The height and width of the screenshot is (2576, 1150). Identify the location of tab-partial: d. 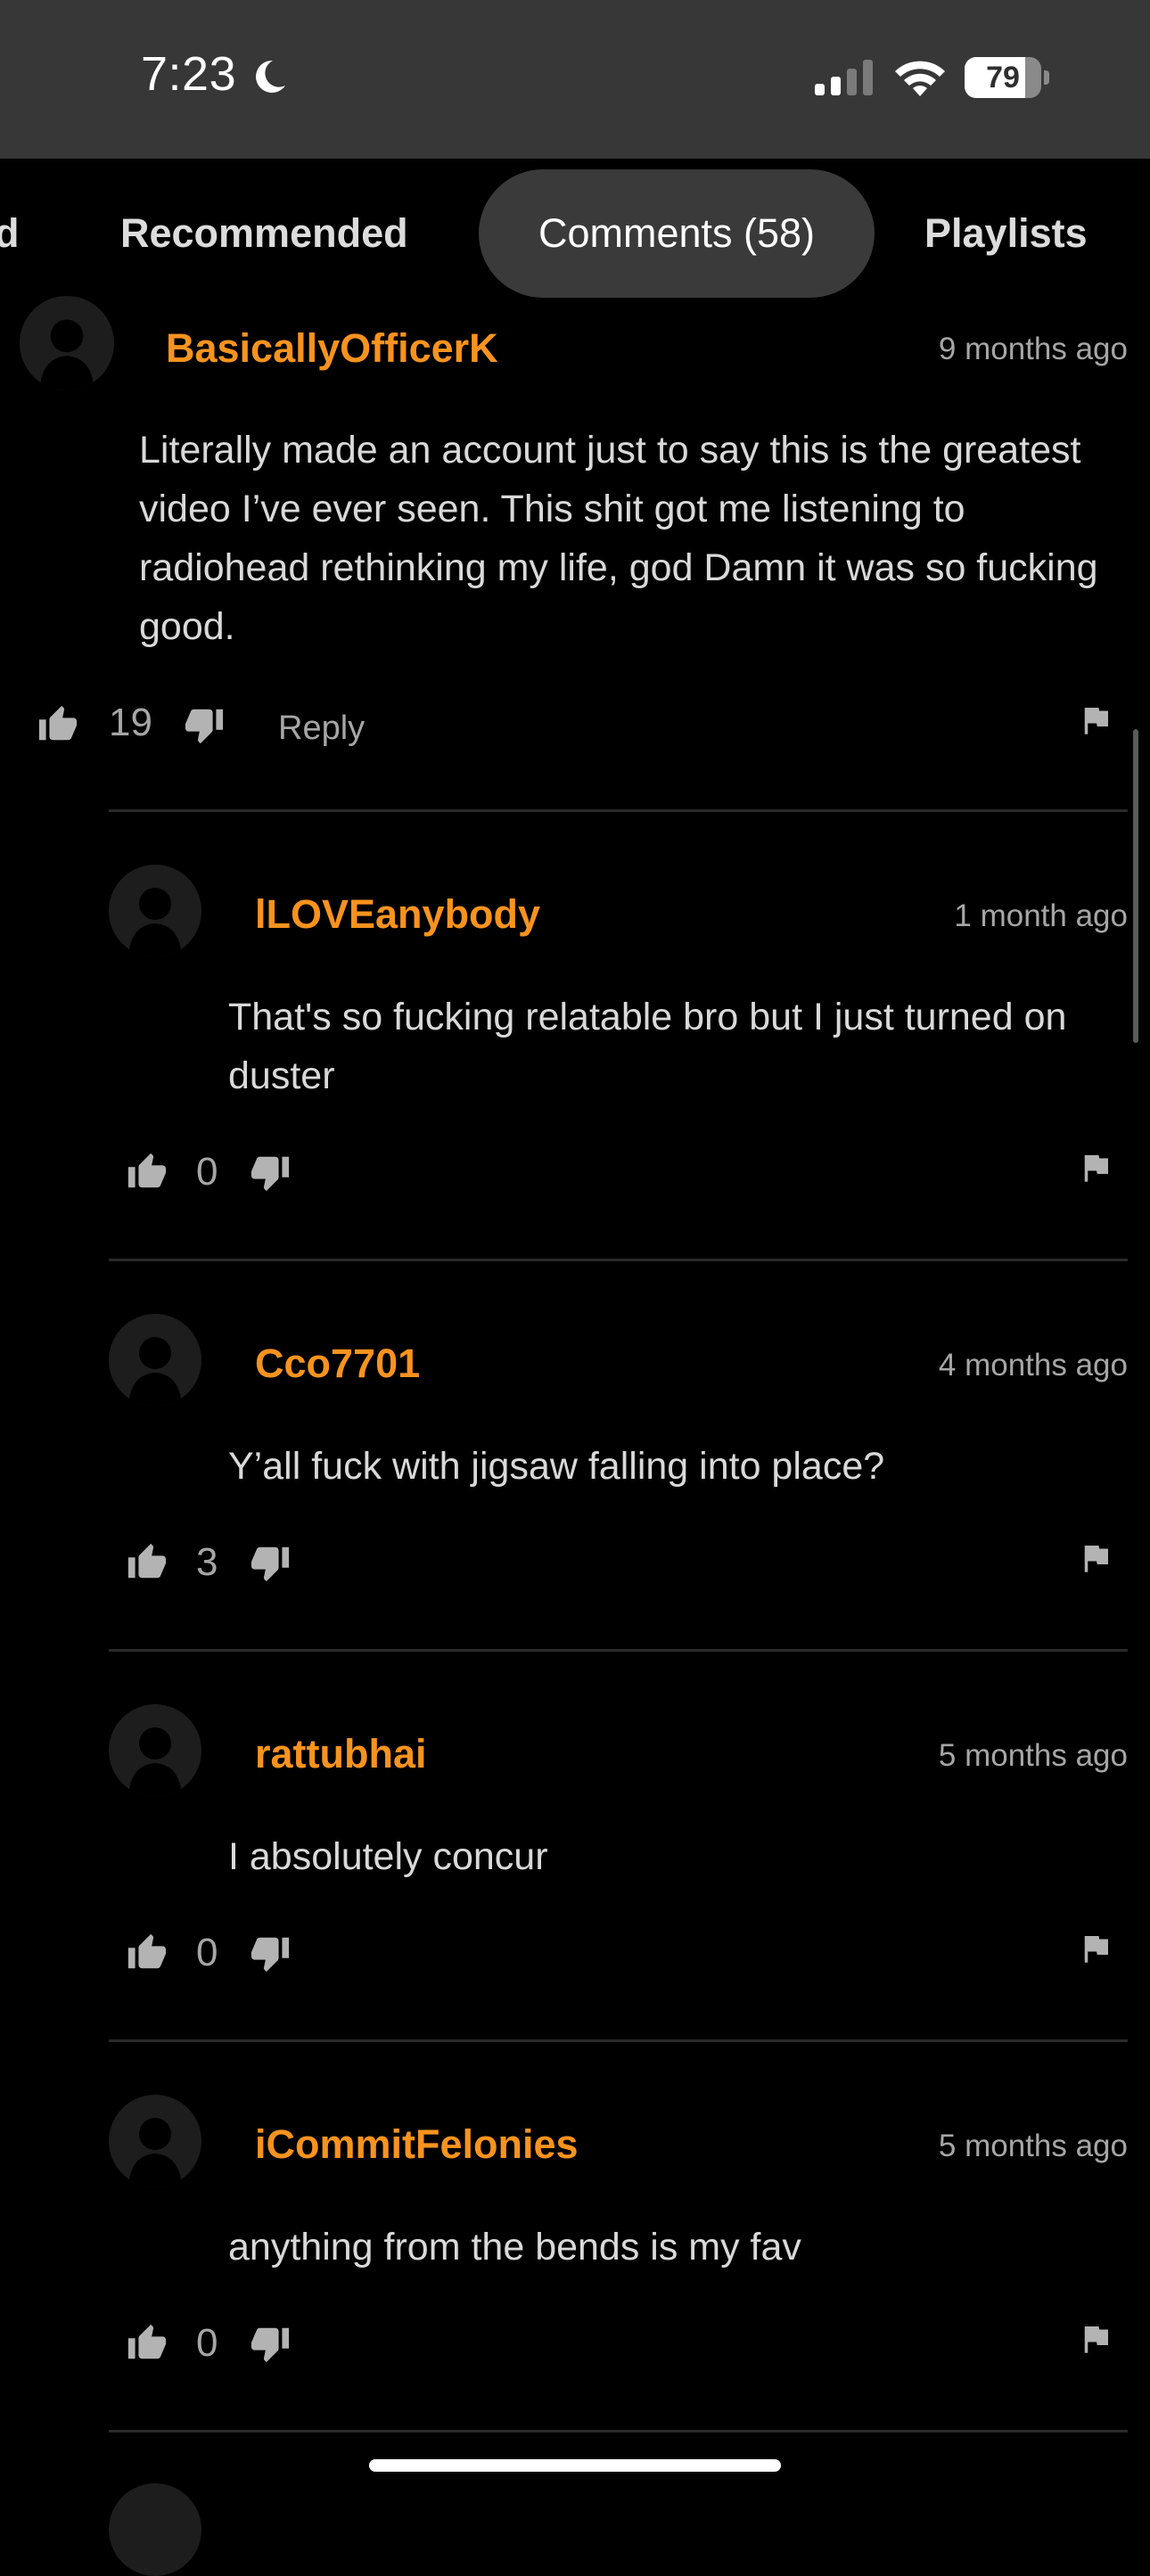
(10, 233).